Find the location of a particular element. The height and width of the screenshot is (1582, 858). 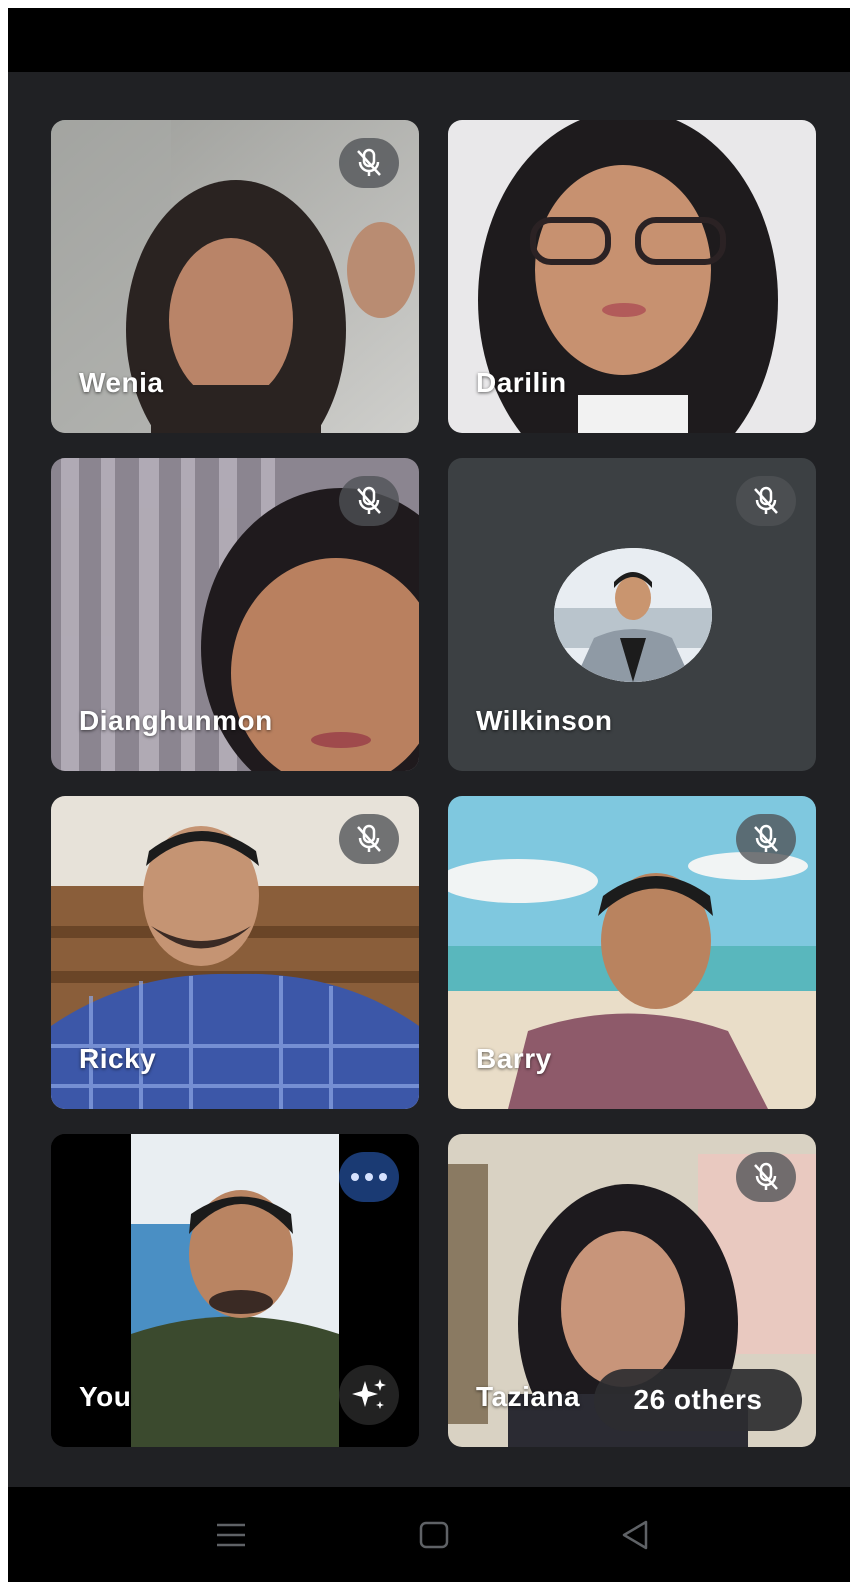

status-bar is located at coordinates (429, 40).